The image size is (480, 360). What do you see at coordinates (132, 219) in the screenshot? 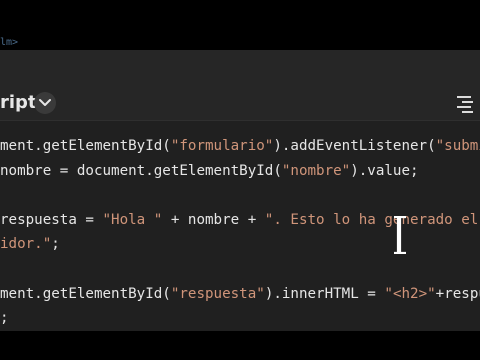
I see `string-token: "Hola "` at bounding box center [132, 219].